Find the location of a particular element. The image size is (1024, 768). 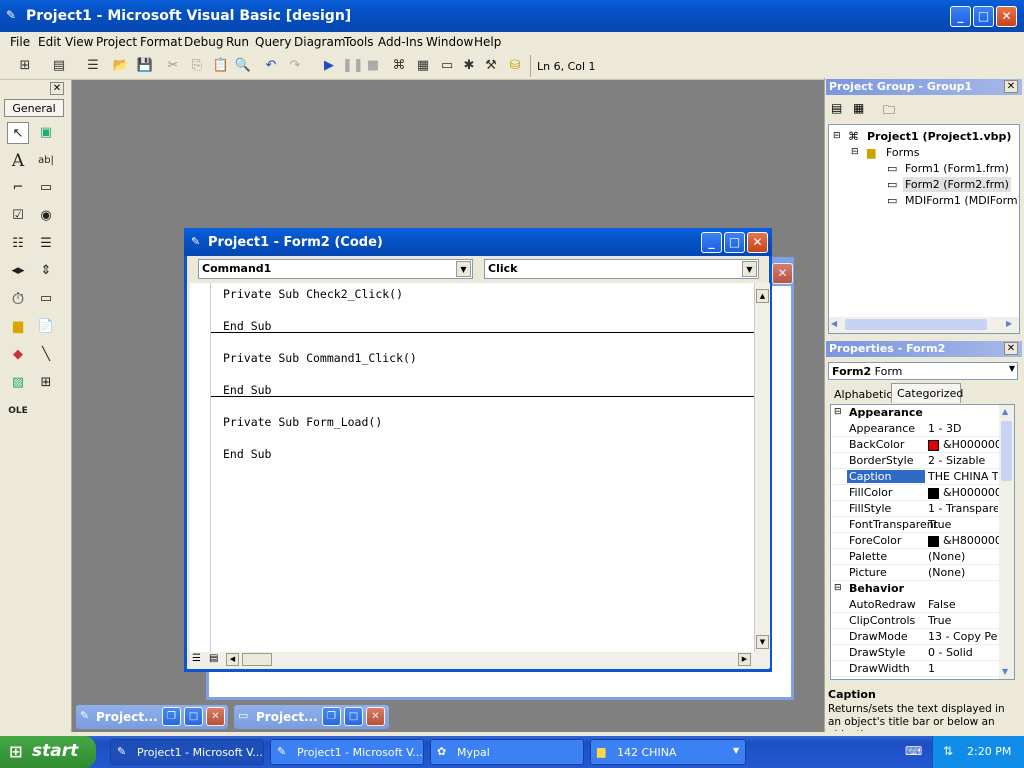

property-row: FillColor&H0000000 is located at coordinates (915, 493).